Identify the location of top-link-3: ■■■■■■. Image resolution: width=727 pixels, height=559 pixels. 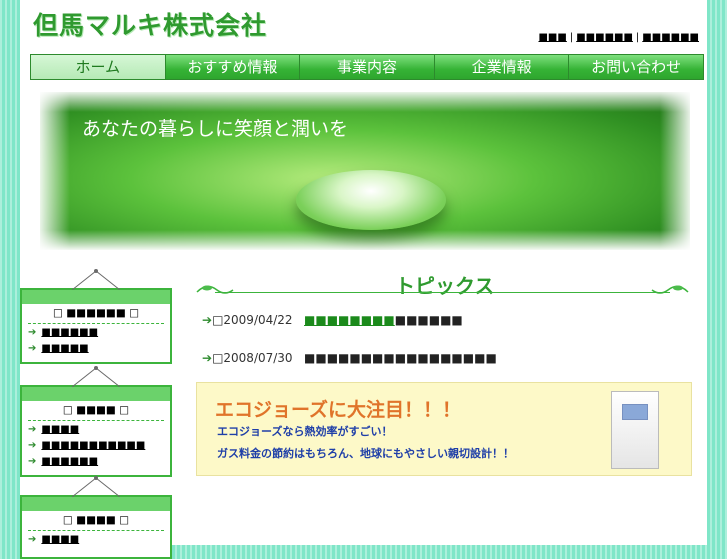
(670, 37).